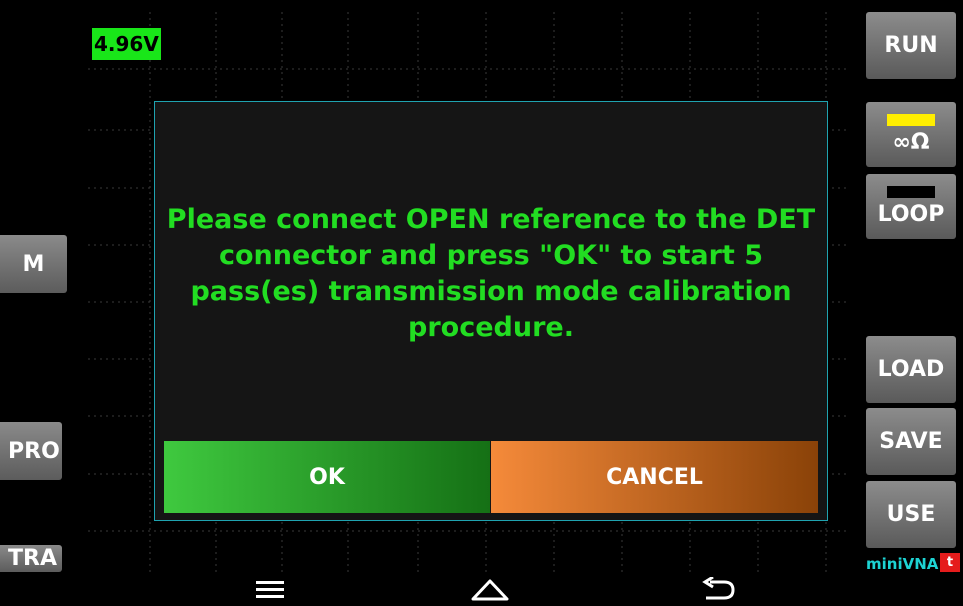  I want to click on cancel-button: CANCEL, so click(654, 477).